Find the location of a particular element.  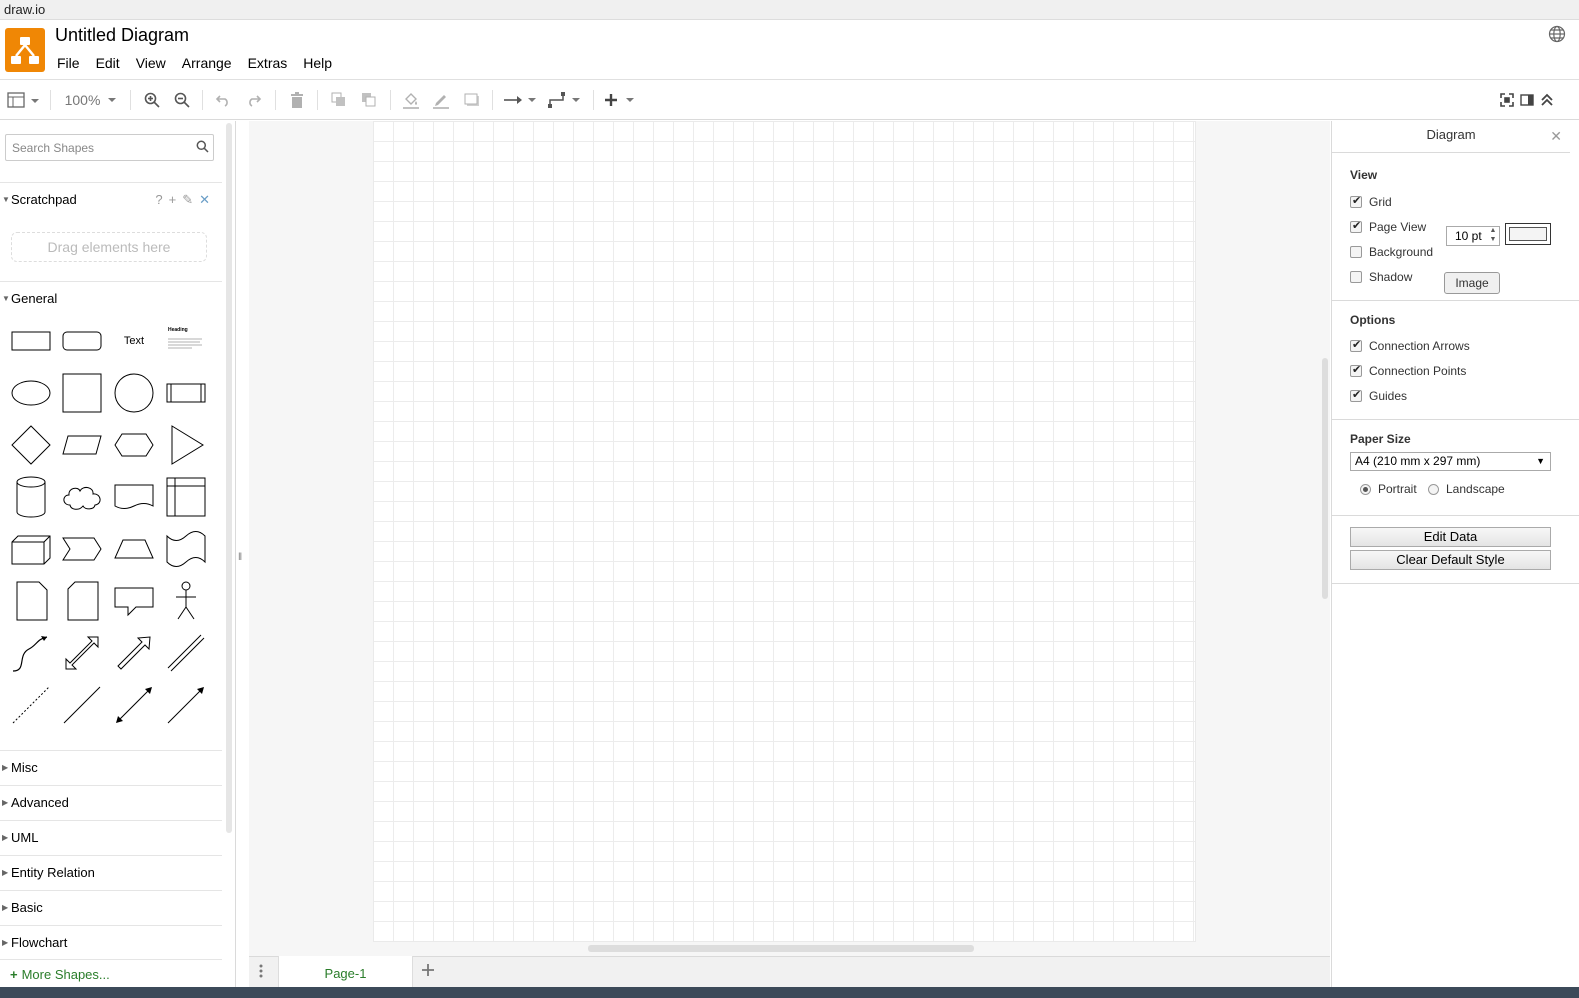

drawio-logo-icon is located at coordinates (25, 50).